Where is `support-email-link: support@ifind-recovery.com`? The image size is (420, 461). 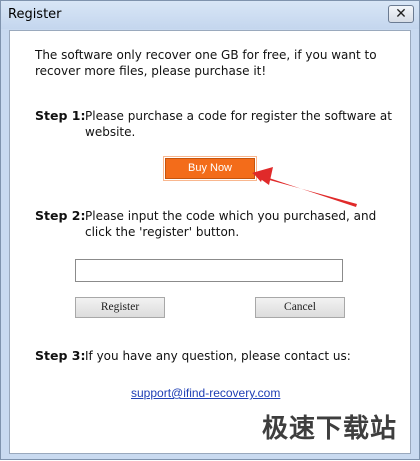 support-email-link: support@ifind-recovery.com is located at coordinates (205, 393).